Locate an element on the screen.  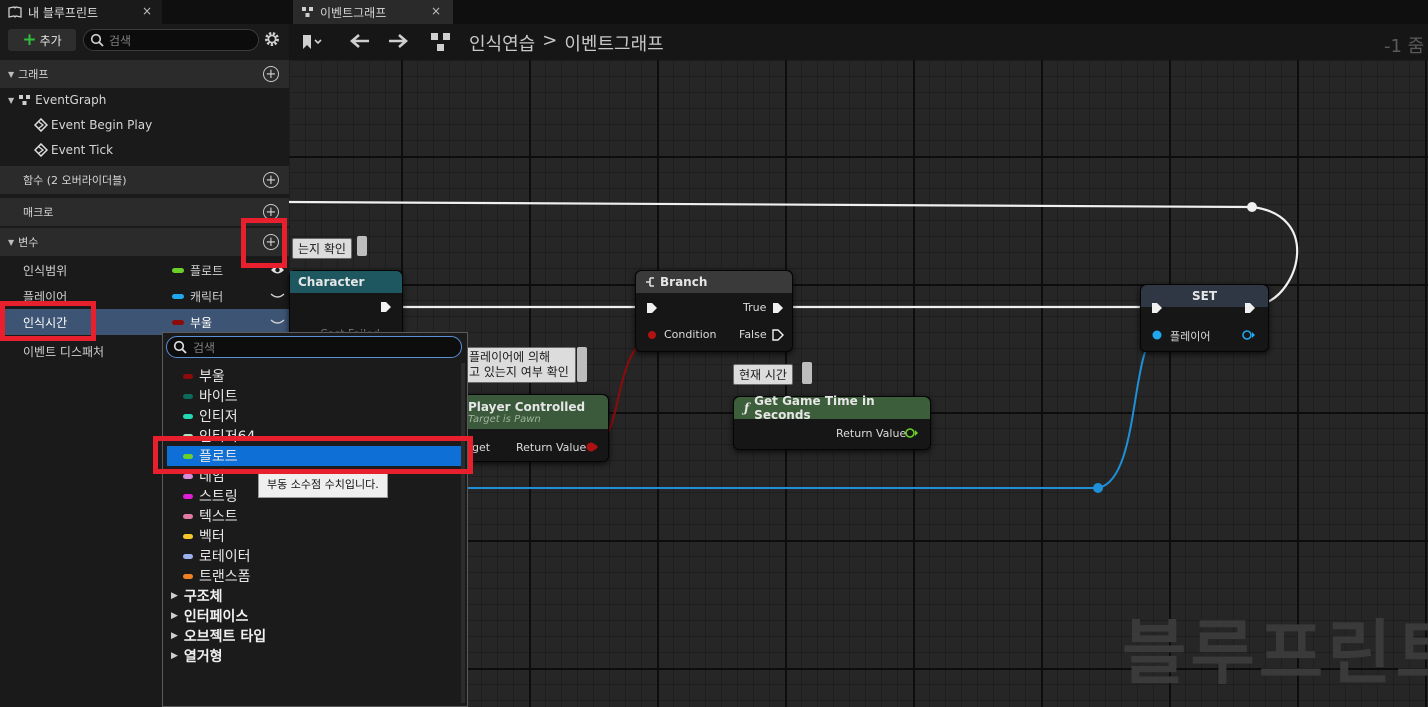
option-label: 스트링 is located at coordinates (218, 497).